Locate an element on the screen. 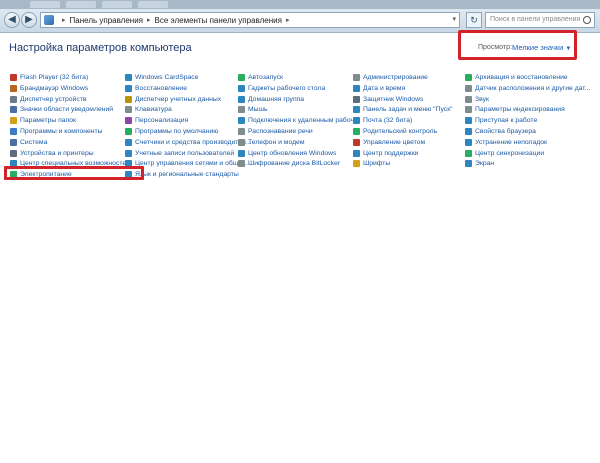  control-panel-item: Диспетчер учетных данных is located at coordinates (173, 99).